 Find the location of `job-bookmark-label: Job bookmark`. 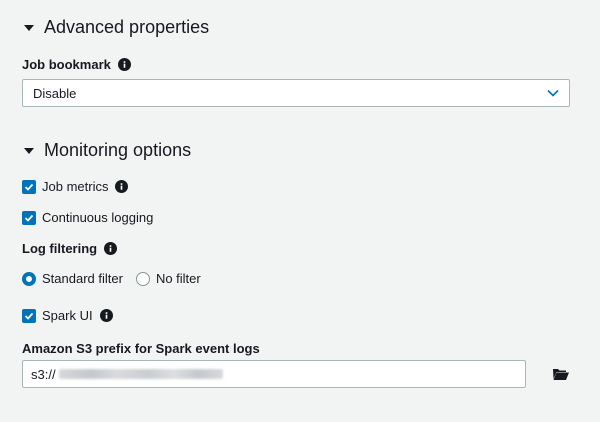

job-bookmark-label: Job bookmark is located at coordinates (76, 64).